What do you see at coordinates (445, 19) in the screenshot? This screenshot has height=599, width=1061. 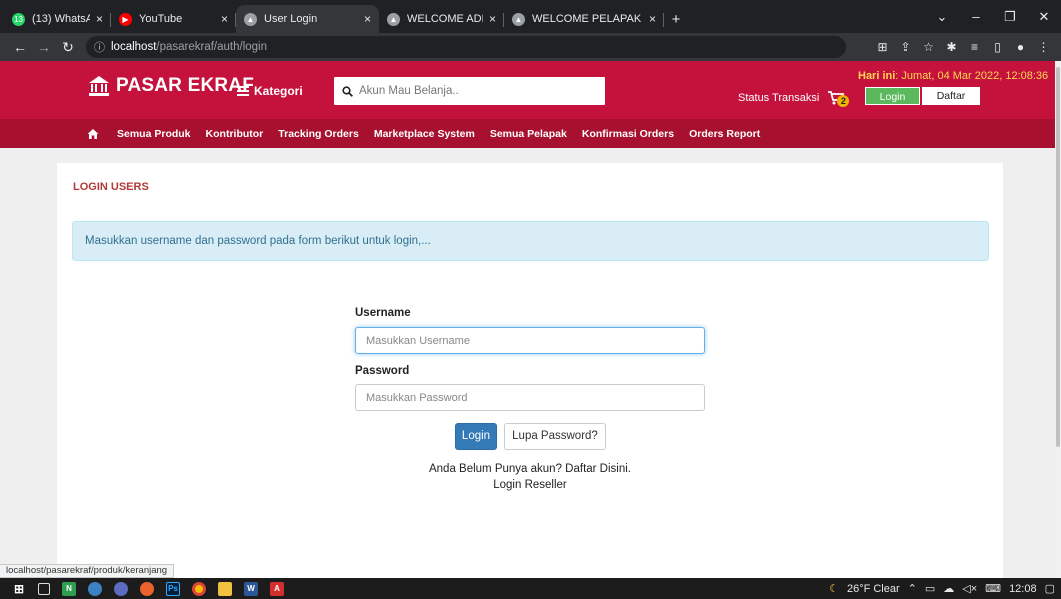 I see `browser-tab-title: WELCOME ADMINISTRATOR` at bounding box center [445, 19].